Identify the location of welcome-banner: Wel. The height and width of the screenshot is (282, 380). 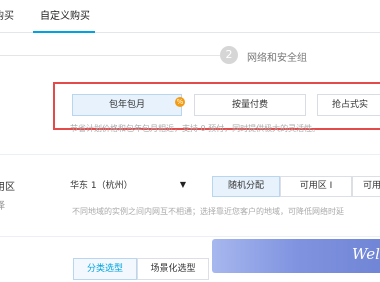
(296, 256).